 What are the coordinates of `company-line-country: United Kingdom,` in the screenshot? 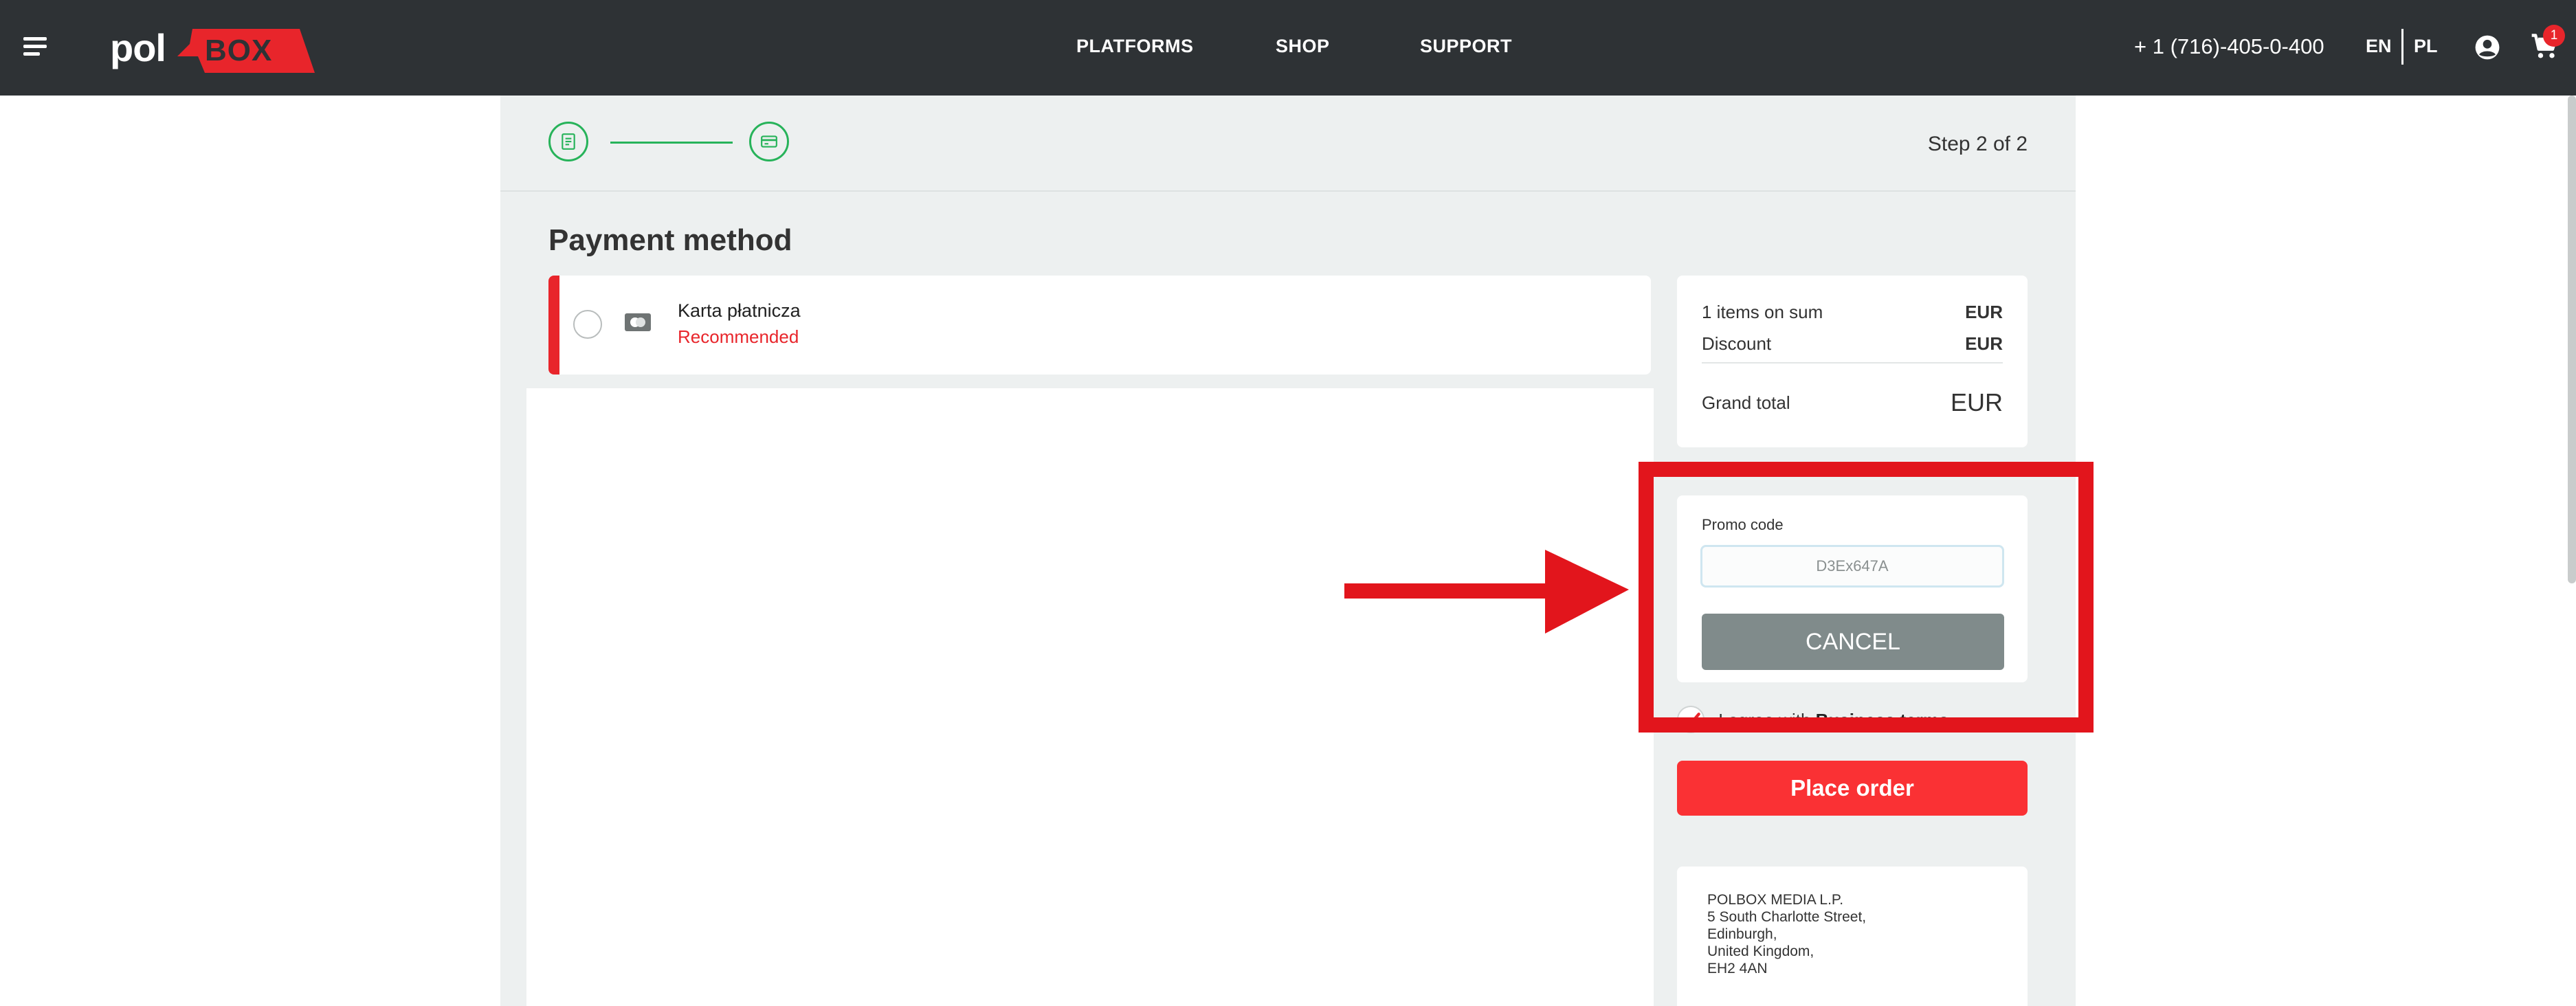 It's located at (1760, 951).